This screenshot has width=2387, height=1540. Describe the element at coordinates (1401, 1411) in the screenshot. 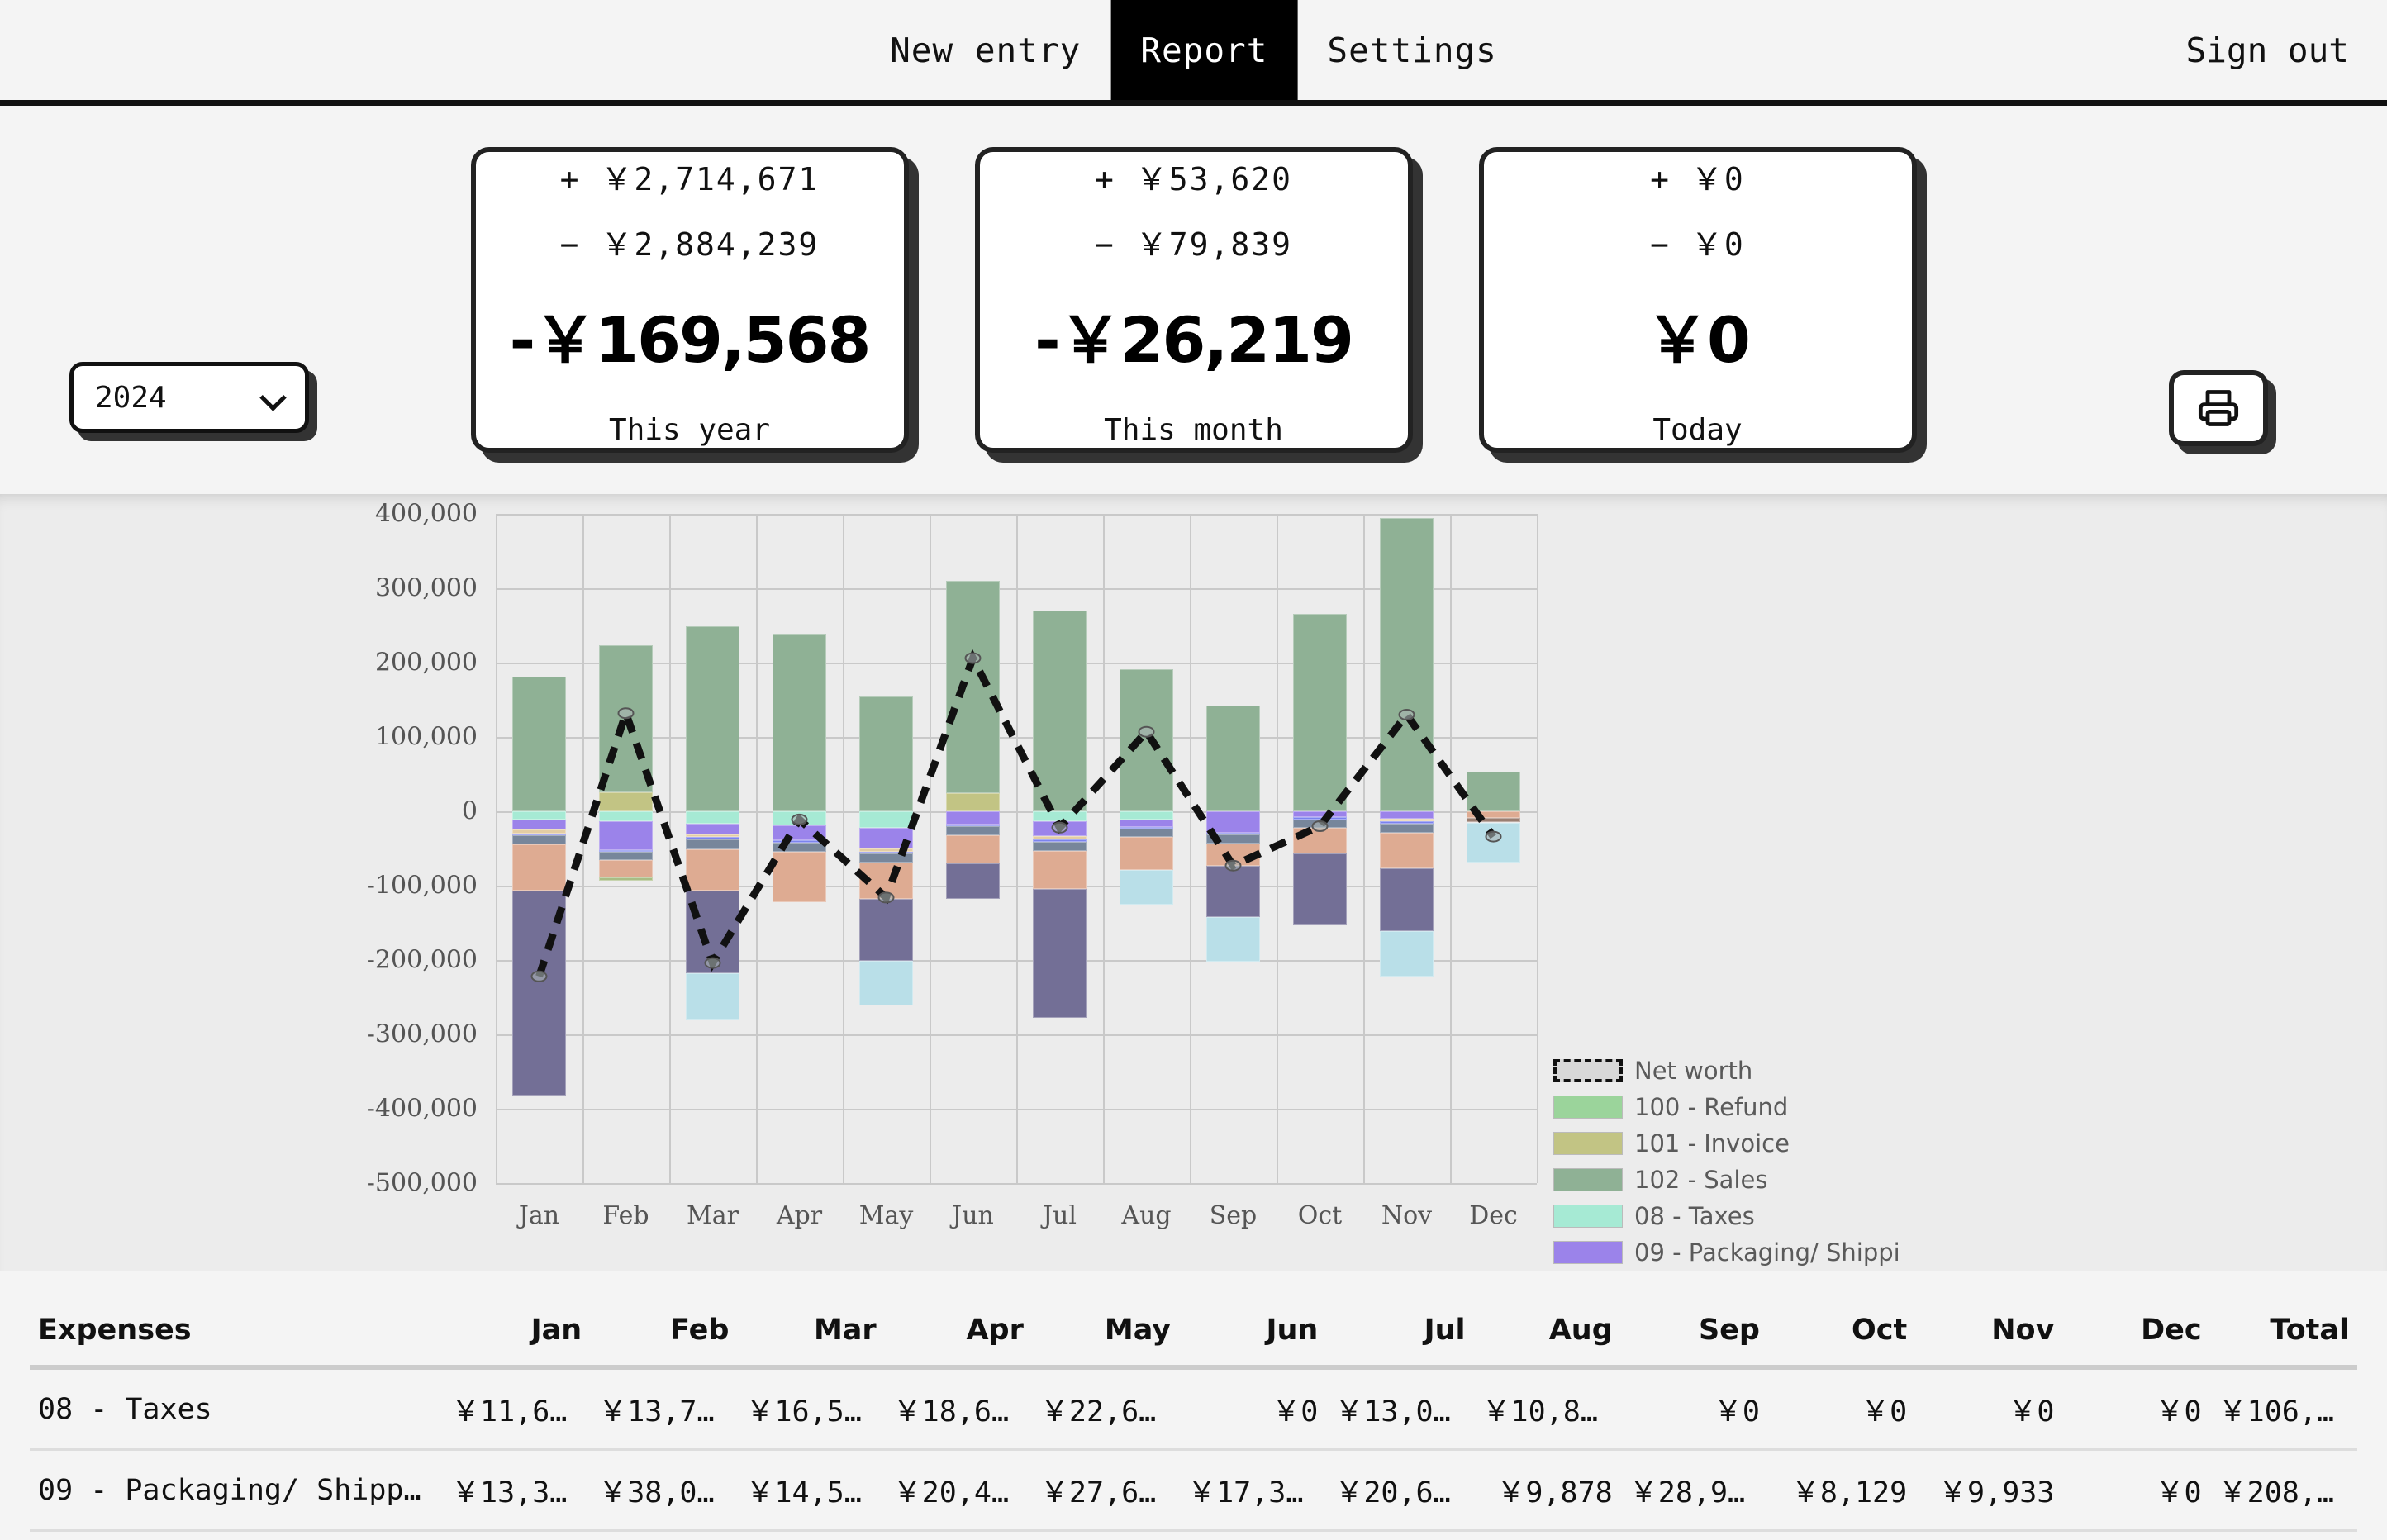

I see `table-cell-value: ￥13,000` at that location.